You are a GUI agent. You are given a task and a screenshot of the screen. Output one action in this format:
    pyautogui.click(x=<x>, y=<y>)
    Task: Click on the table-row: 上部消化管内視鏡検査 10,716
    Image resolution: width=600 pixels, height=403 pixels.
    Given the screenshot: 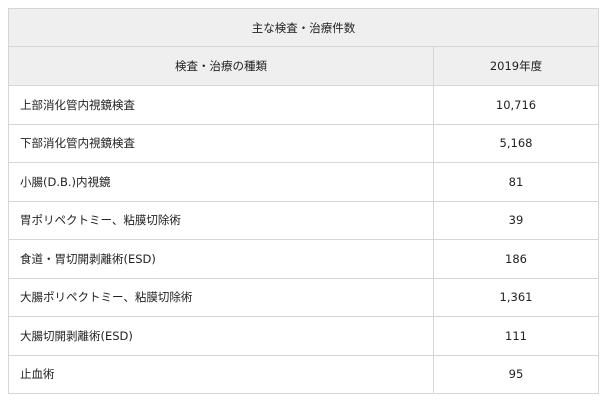 What is the action you would take?
    pyautogui.click(x=303, y=105)
    